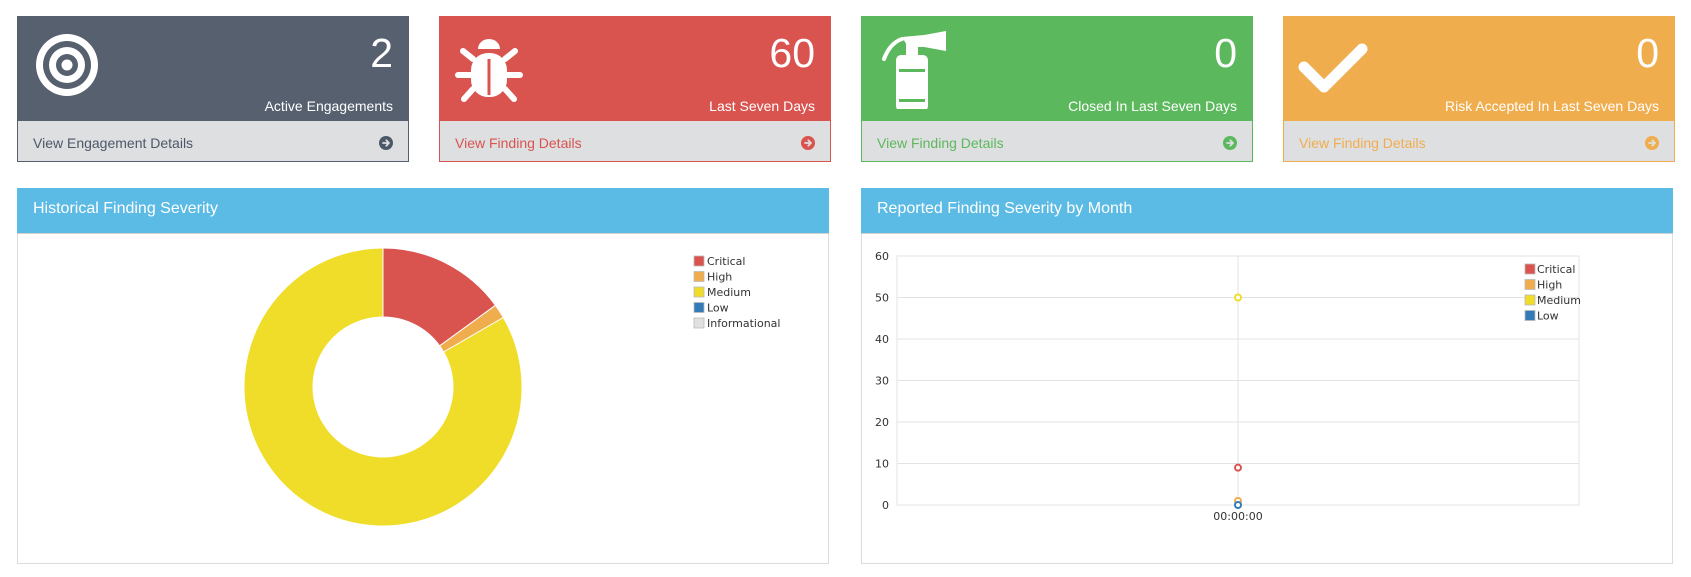 The image size is (1691, 577). I want to click on card-body: 0 Risk Accepted In Last Seven Days, so click(1479, 69).